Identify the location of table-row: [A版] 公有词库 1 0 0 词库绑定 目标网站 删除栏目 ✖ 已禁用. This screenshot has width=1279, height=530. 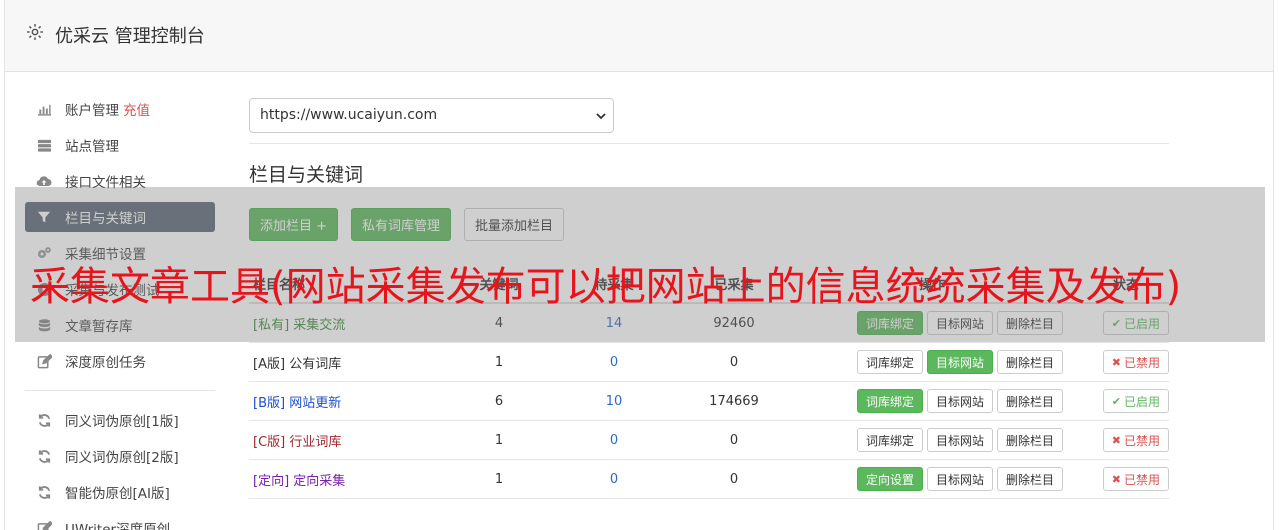
(709, 362).